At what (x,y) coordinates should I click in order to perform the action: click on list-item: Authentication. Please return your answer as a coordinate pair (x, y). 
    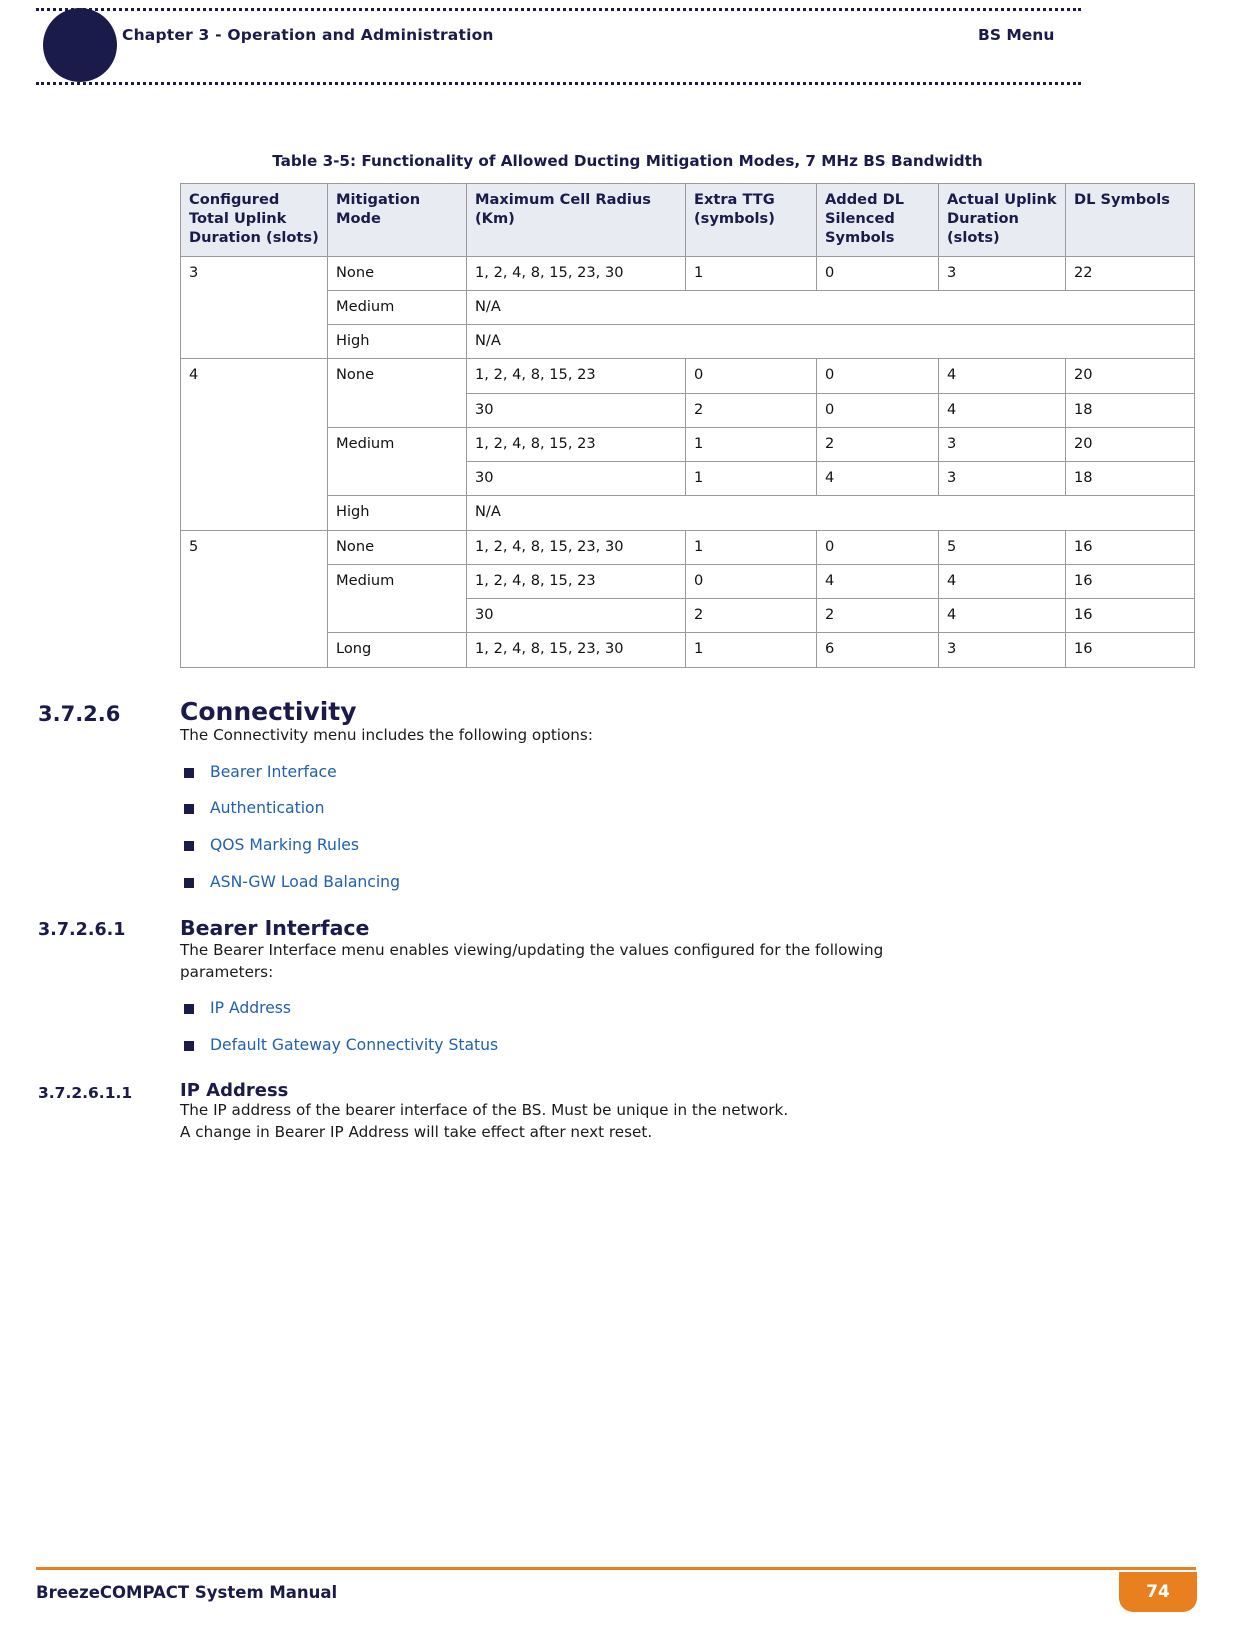
    Looking at the image, I should click on (707, 808).